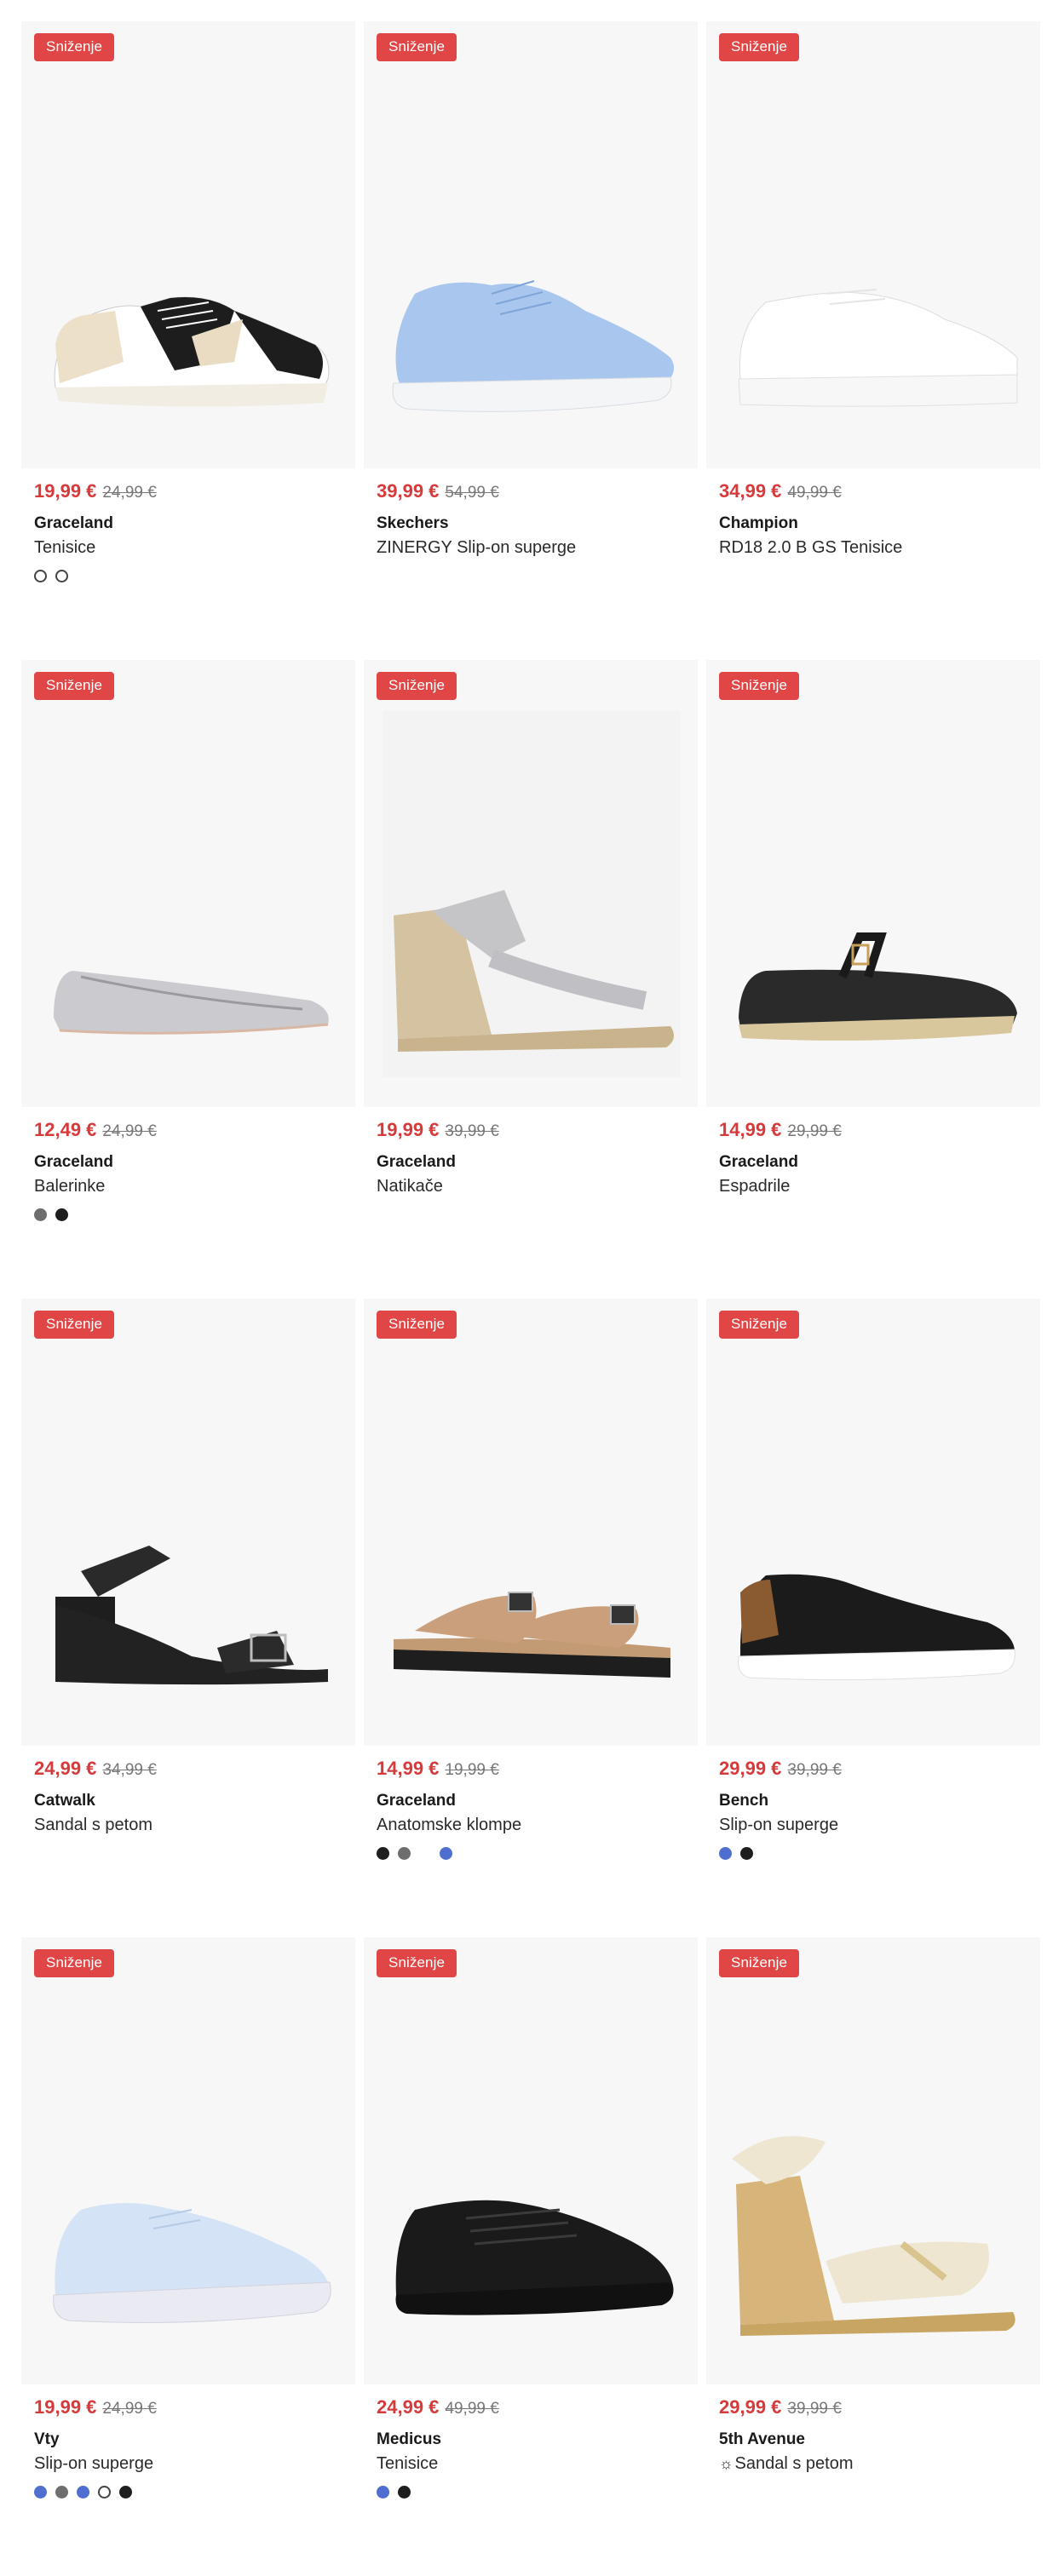 This screenshot has height=2576, width=1047. Describe the element at coordinates (879, 1130) in the screenshot. I see `price-row: 14,99 € 29,99 €` at that location.